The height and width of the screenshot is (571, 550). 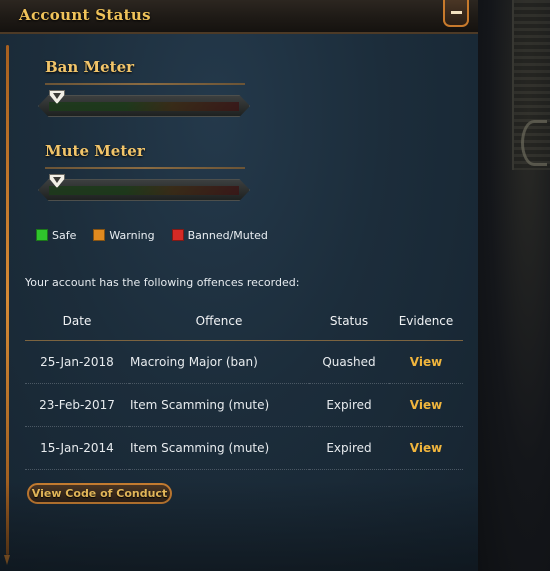 I want to click on warning-swatch-icon, so click(x=99, y=235).